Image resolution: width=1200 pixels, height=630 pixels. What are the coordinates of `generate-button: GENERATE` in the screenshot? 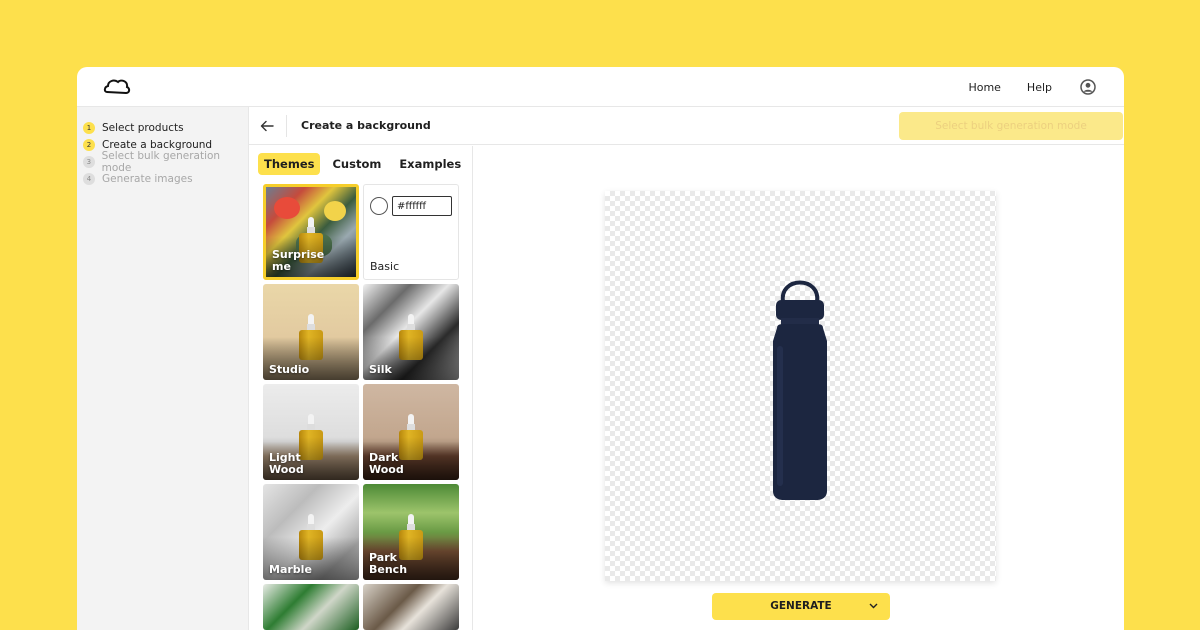 It's located at (801, 606).